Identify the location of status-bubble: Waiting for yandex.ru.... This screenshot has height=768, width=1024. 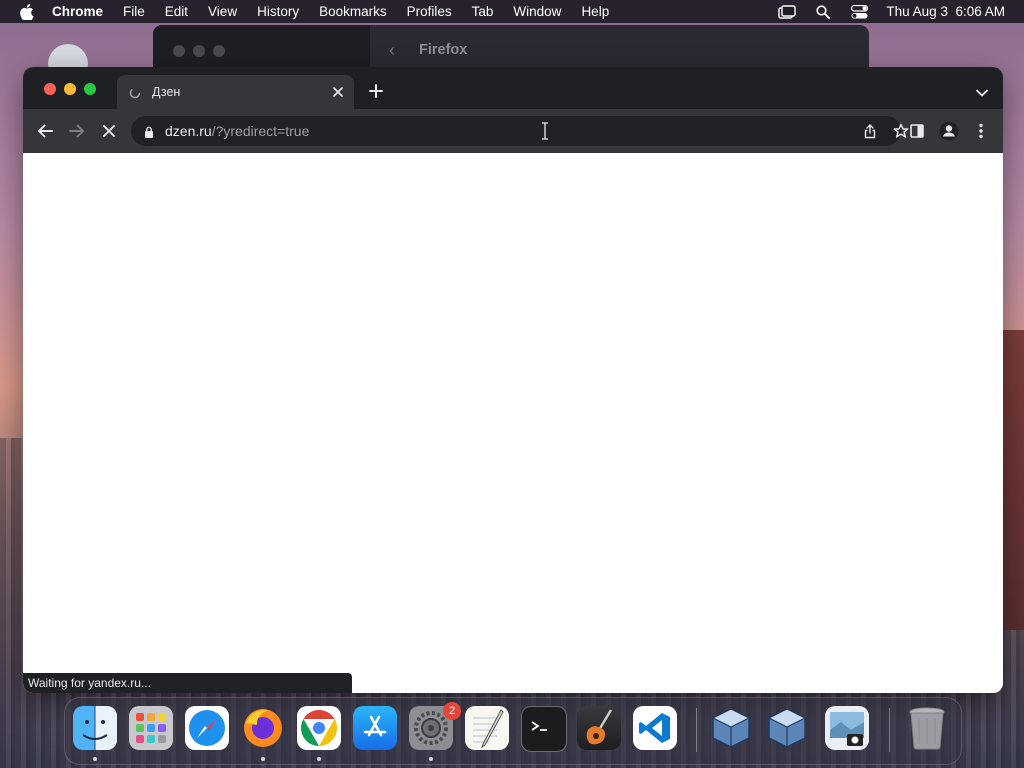
(187, 683).